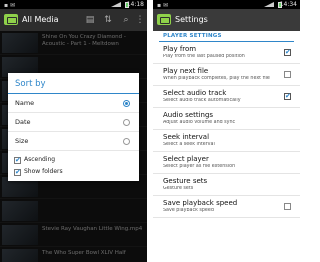  Describe the element at coordinates (200, 203) in the screenshot. I see `preference-title: Save playback speed` at that location.